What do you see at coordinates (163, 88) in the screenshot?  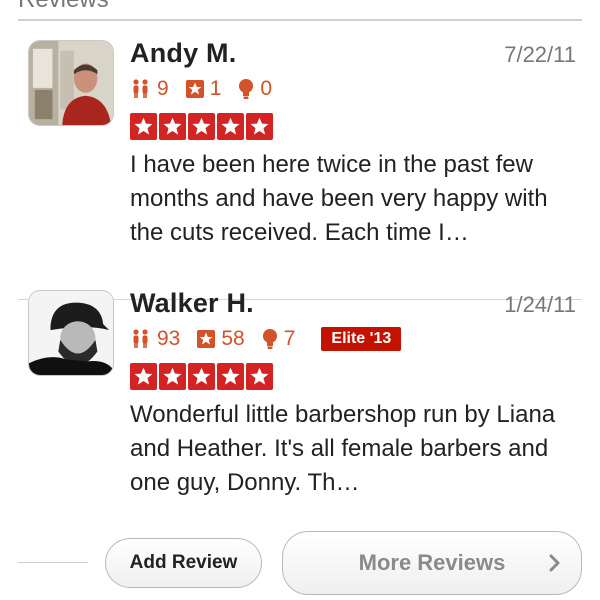 I see `friends-count: 9` at bounding box center [163, 88].